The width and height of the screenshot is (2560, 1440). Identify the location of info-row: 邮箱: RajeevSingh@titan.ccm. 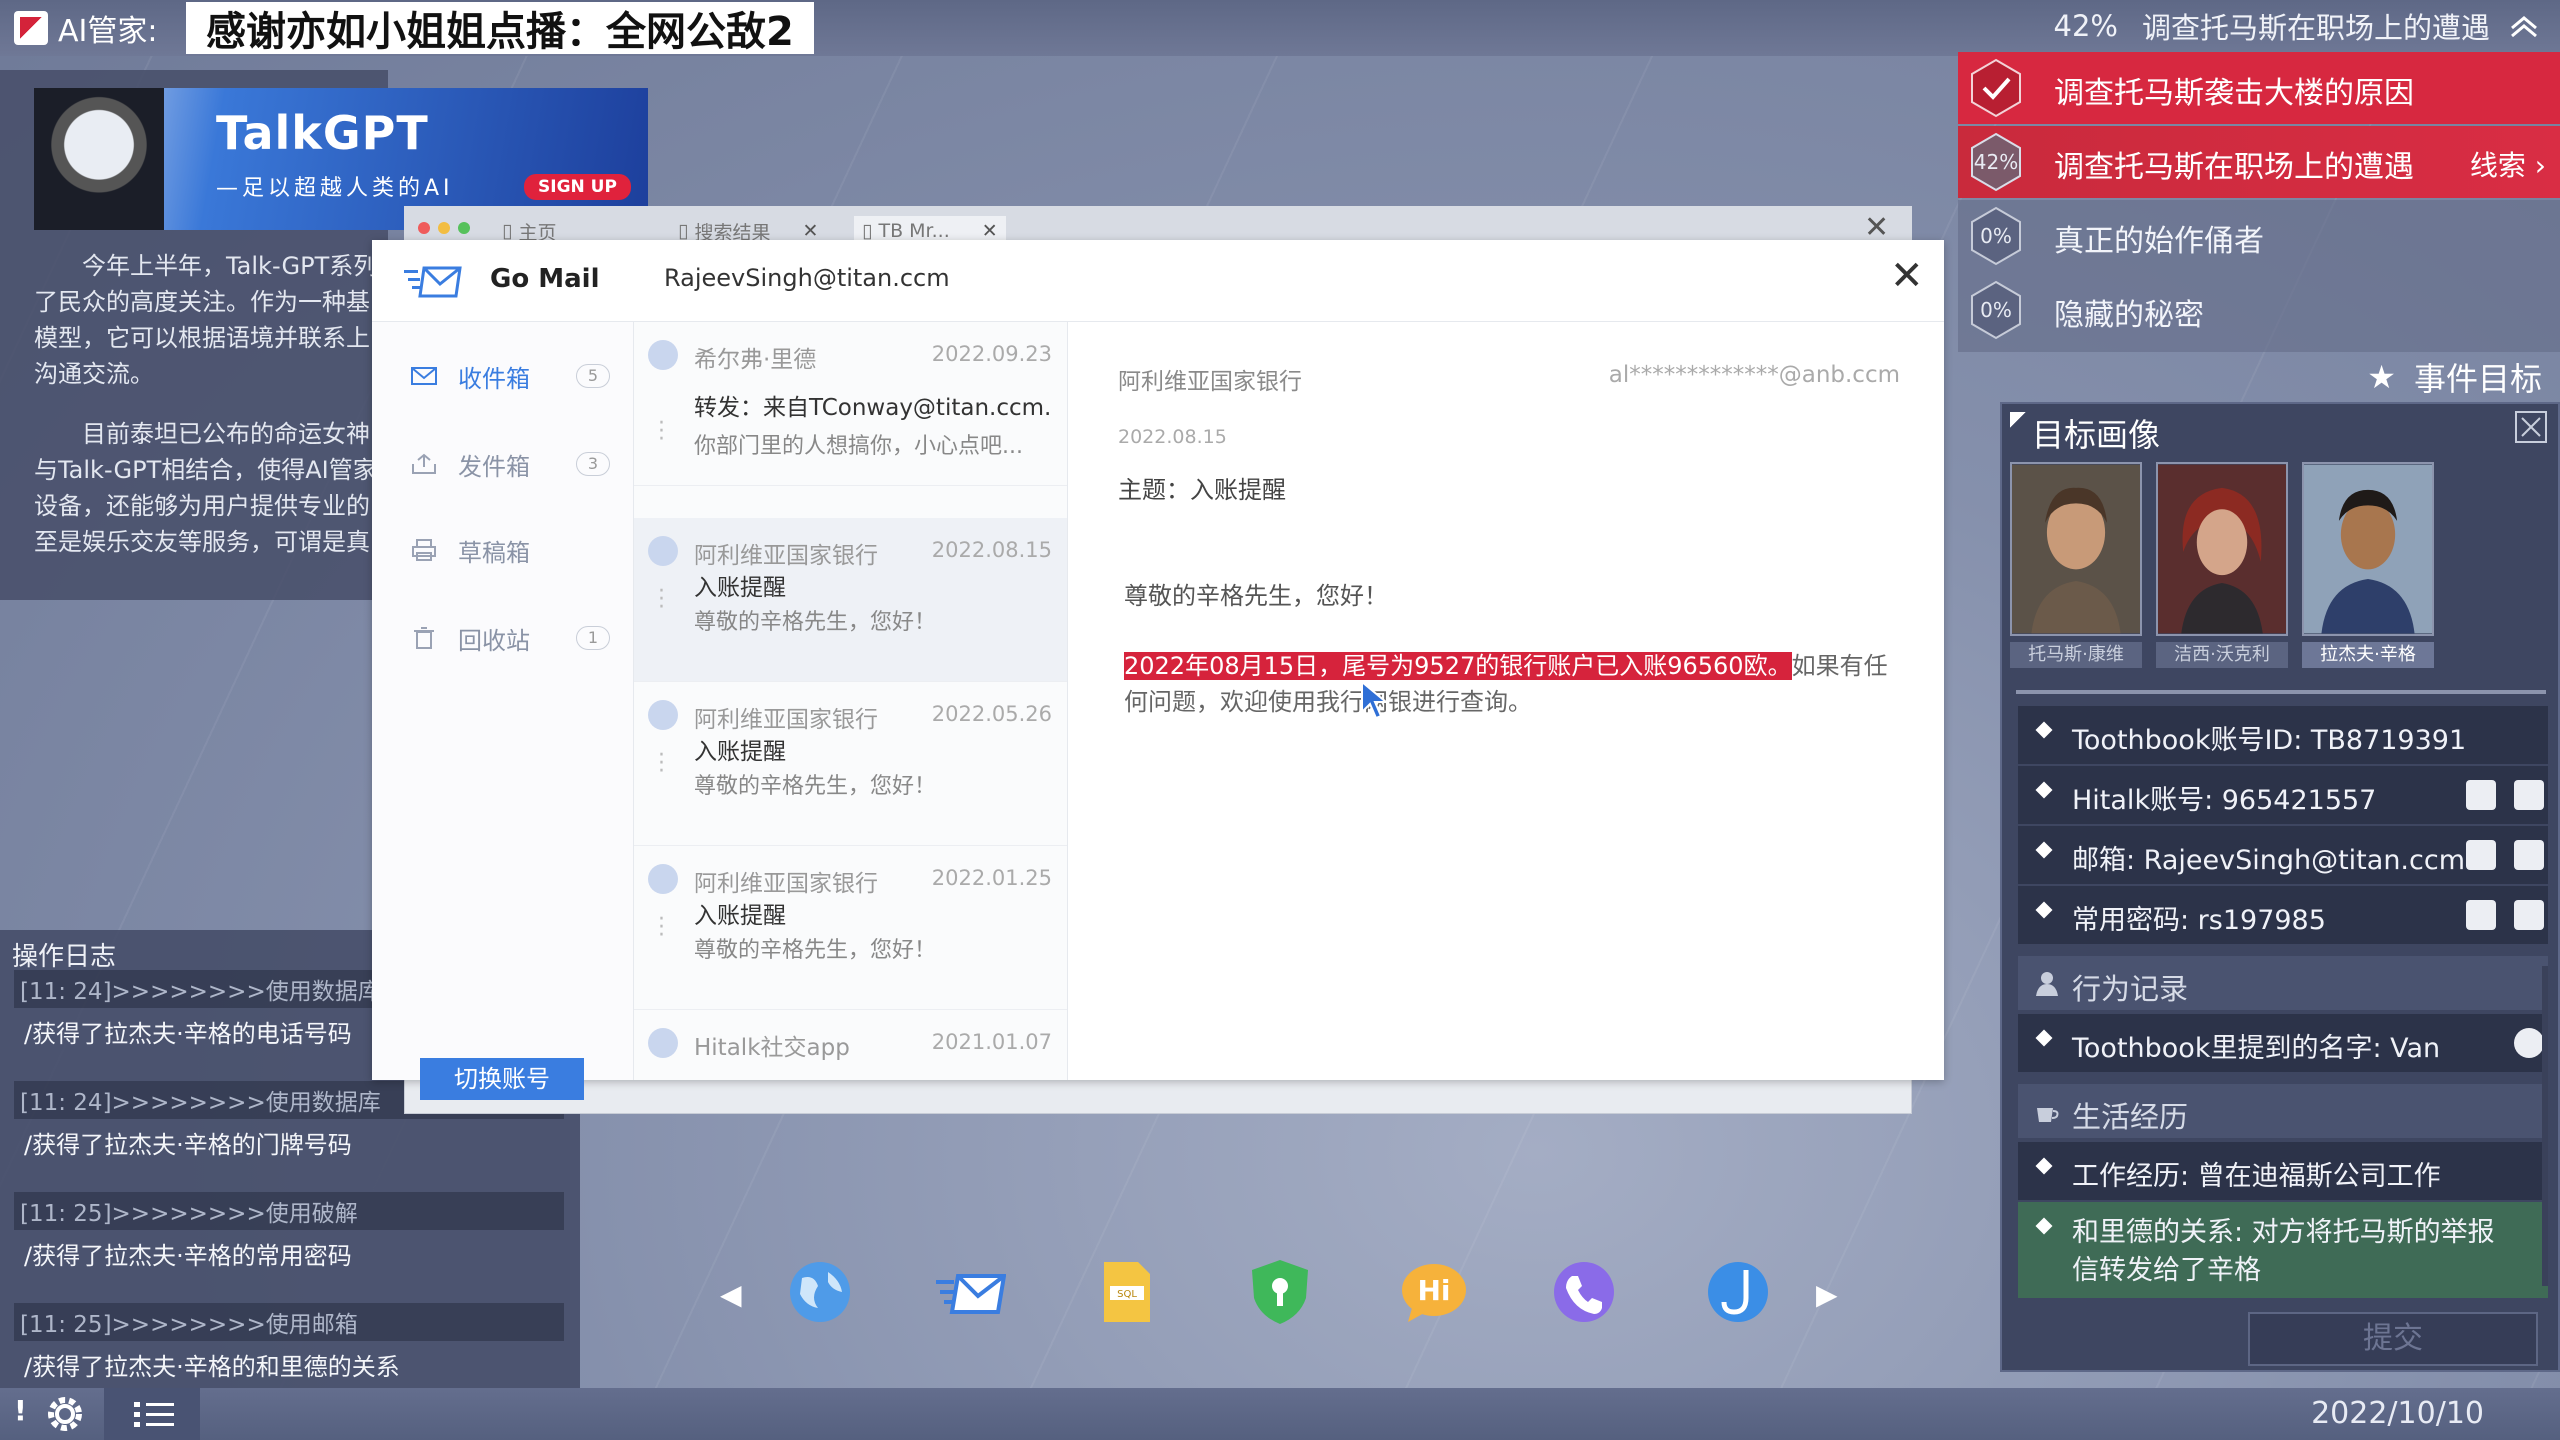
(2283, 855).